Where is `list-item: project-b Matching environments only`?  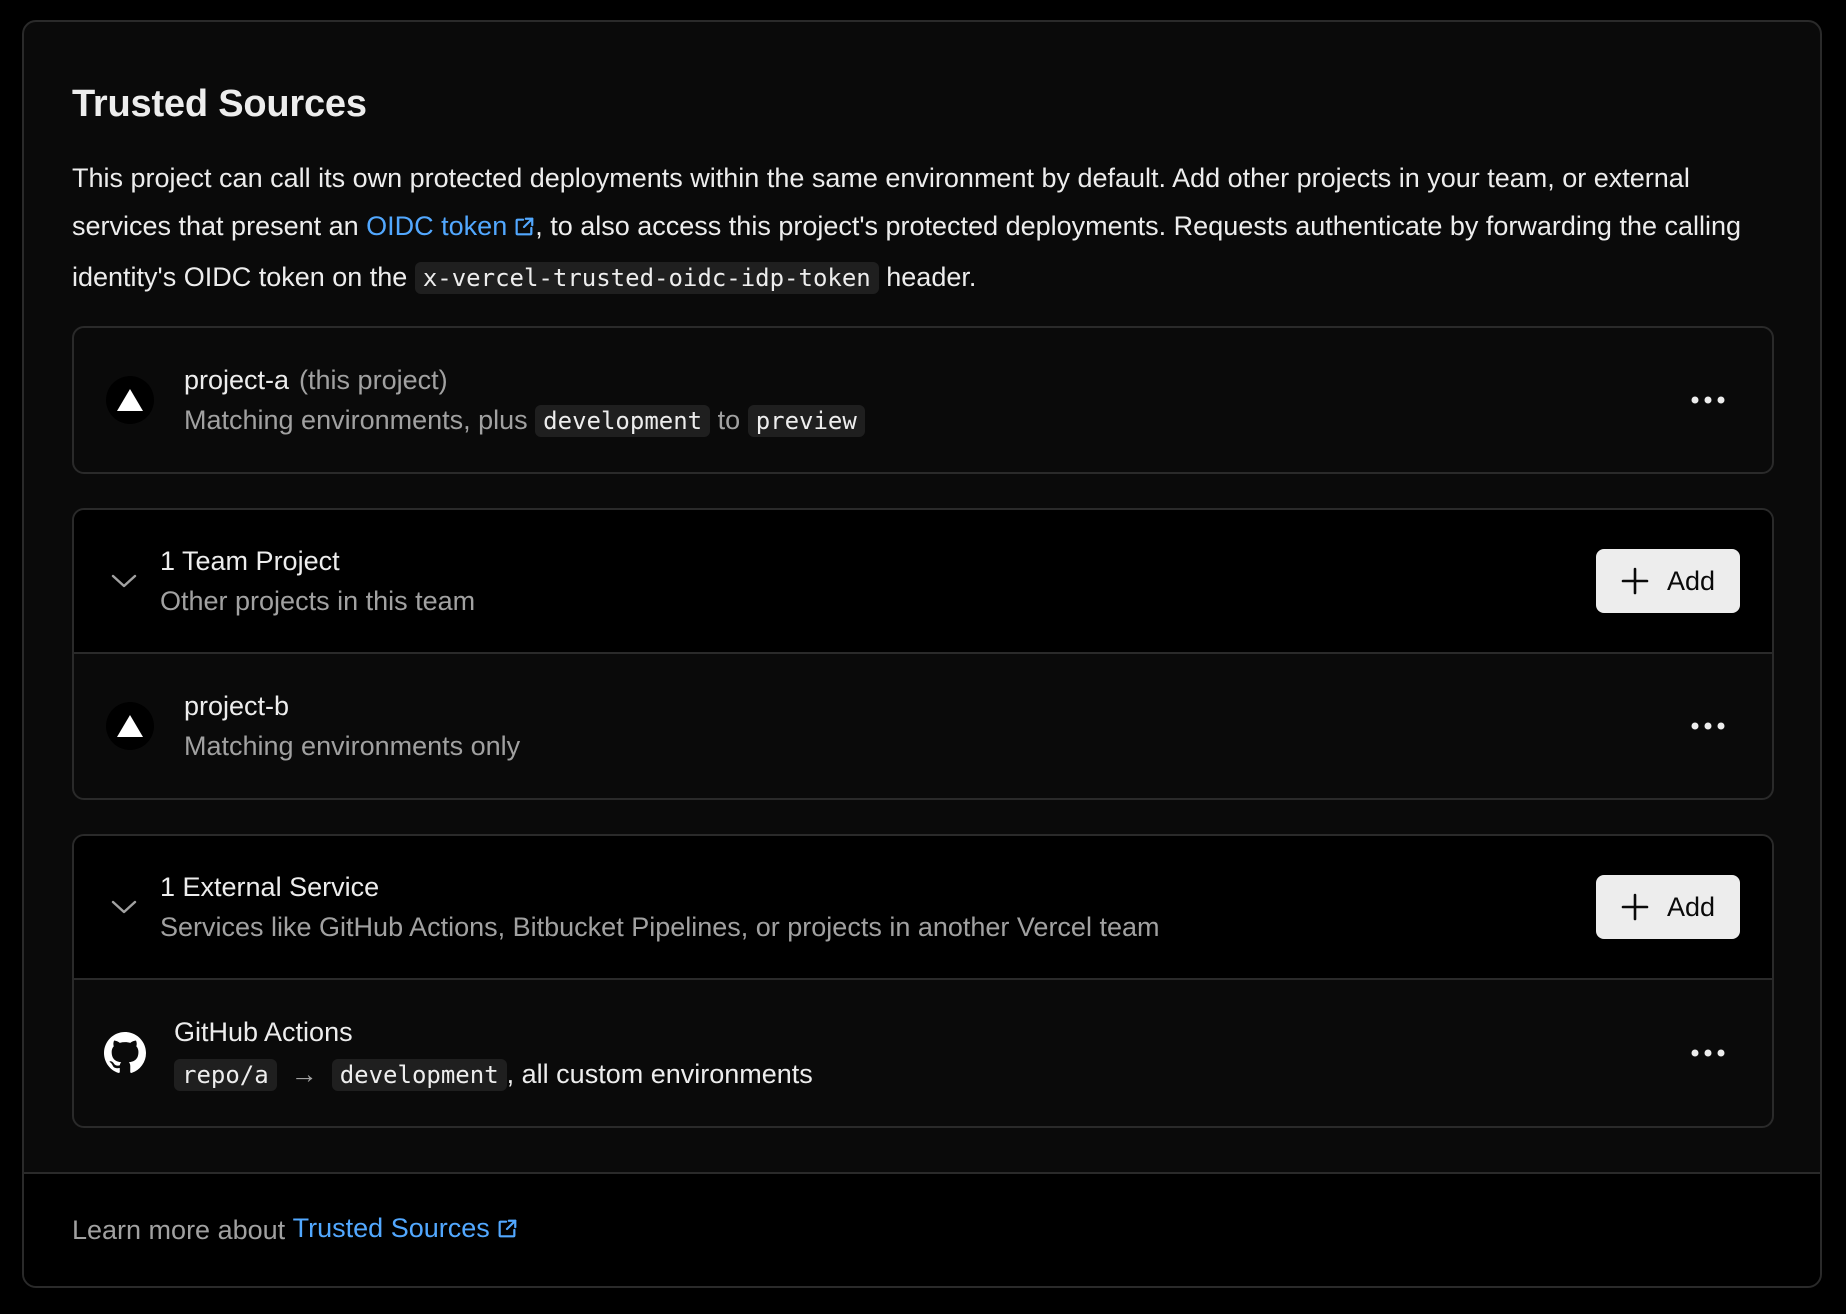 list-item: project-b Matching environments only is located at coordinates (923, 726).